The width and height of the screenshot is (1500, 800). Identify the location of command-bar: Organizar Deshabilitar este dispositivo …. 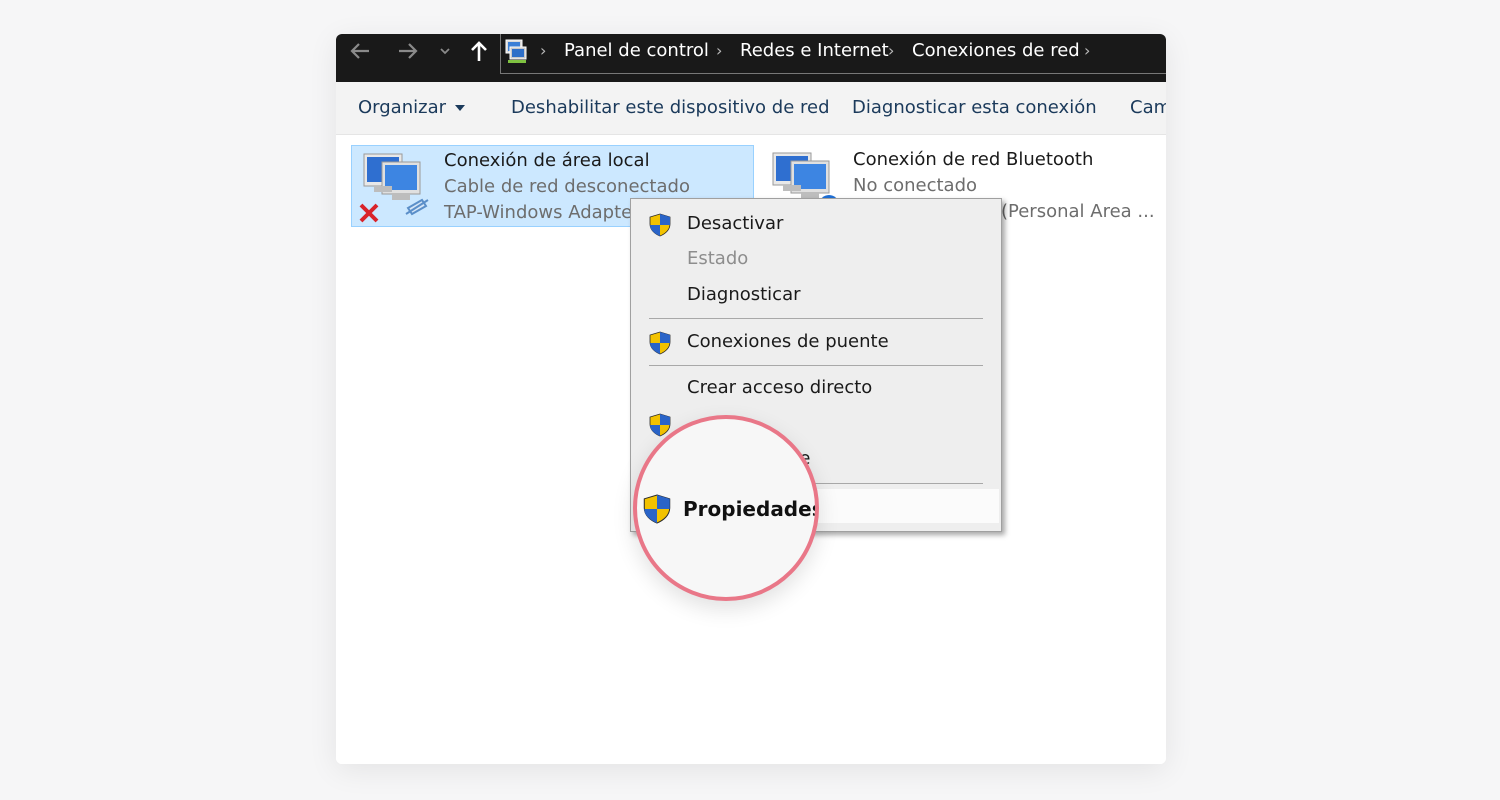
(751, 108).